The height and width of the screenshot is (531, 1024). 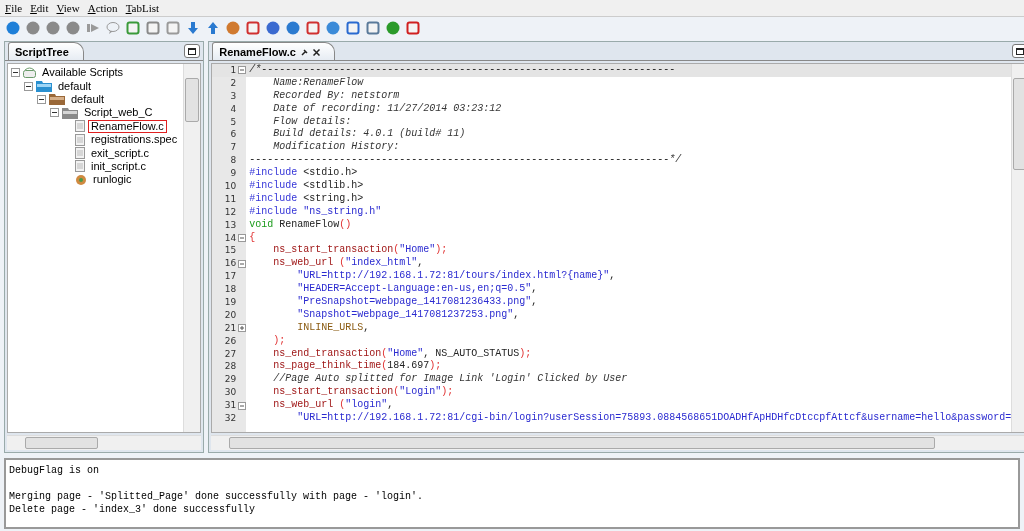 What do you see at coordinates (230, 367) in the screenshot?
I see `line-number: 28` at bounding box center [230, 367].